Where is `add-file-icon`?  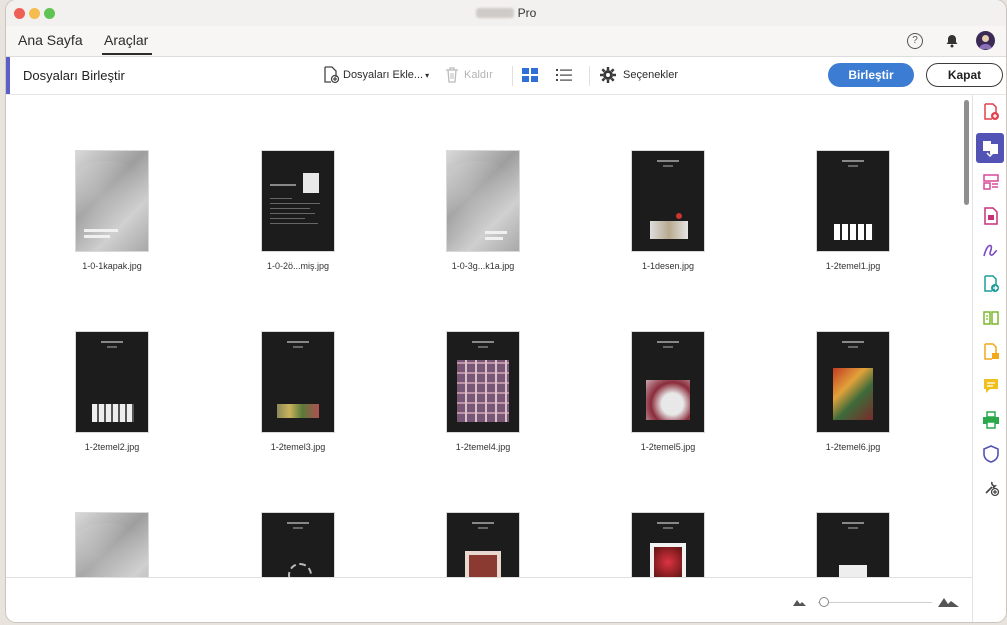
add-file-icon is located at coordinates (332, 75).